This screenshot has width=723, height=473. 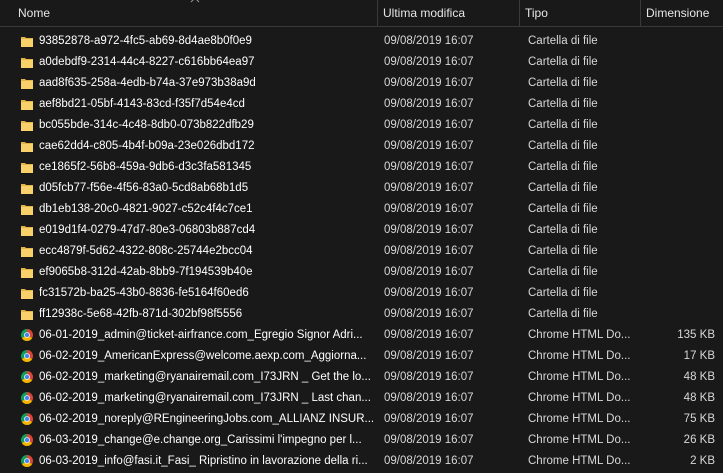 What do you see at coordinates (449, 13) in the screenshot?
I see `column-header-date: Ultima modifica` at bounding box center [449, 13].